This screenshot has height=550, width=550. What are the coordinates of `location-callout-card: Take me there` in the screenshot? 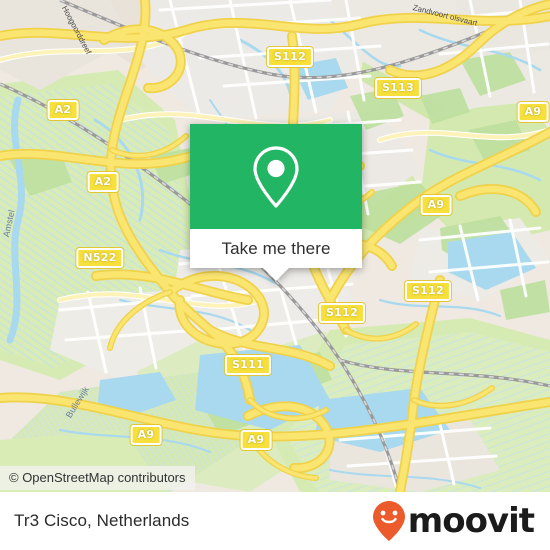 It's located at (276, 202).